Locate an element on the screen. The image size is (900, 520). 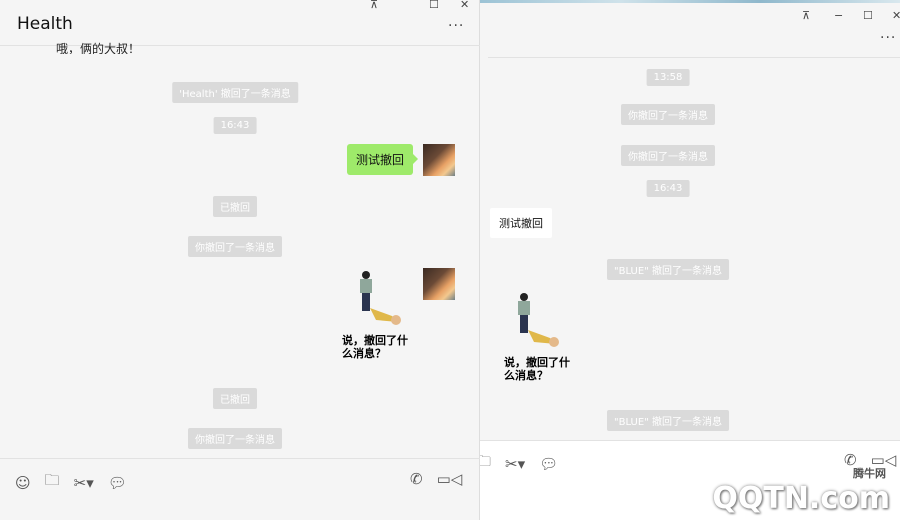
video-icon: ▭◁ is located at coordinates (450, 479).